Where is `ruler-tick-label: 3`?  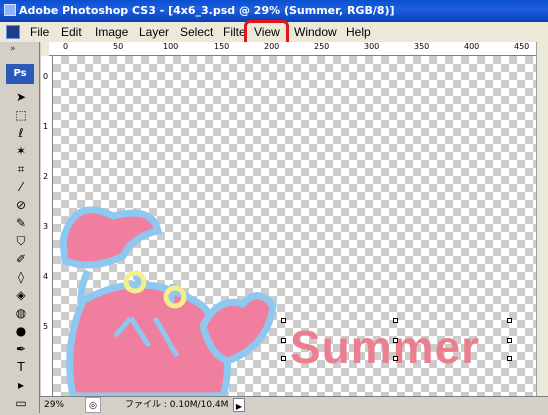 ruler-tick-label: 3 is located at coordinates (46, 226).